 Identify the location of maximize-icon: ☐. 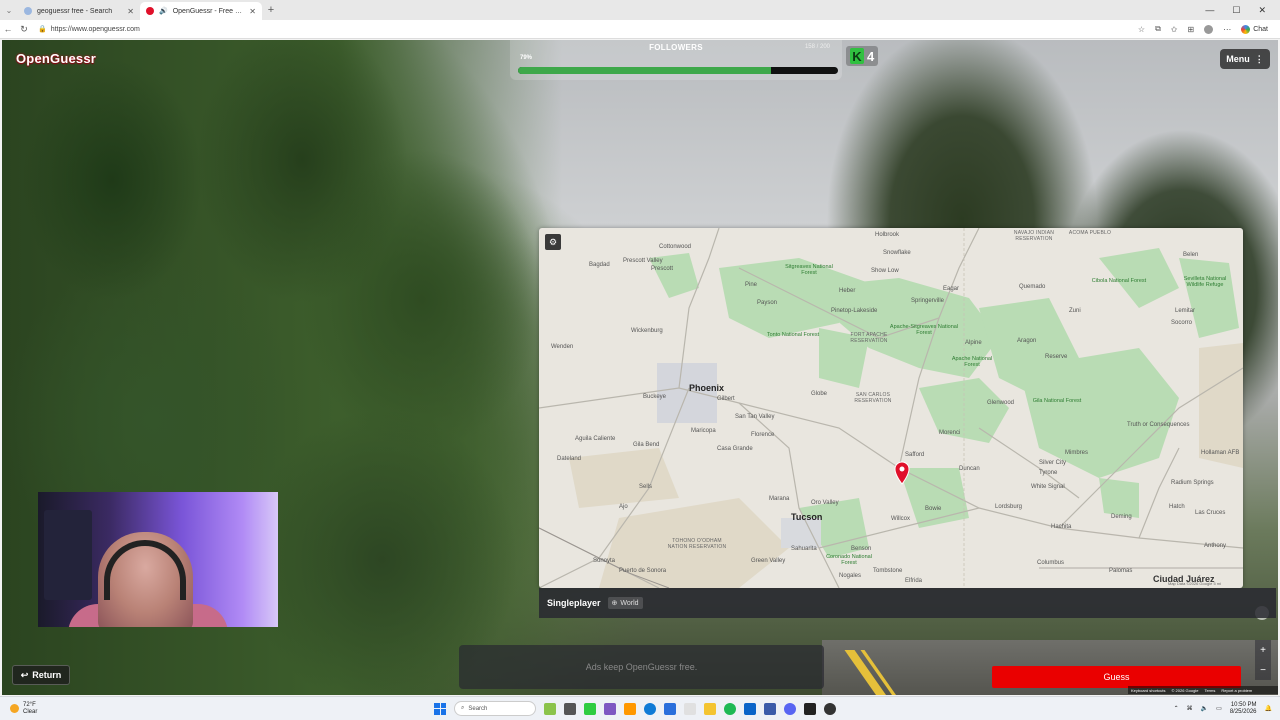
(1236, 10).